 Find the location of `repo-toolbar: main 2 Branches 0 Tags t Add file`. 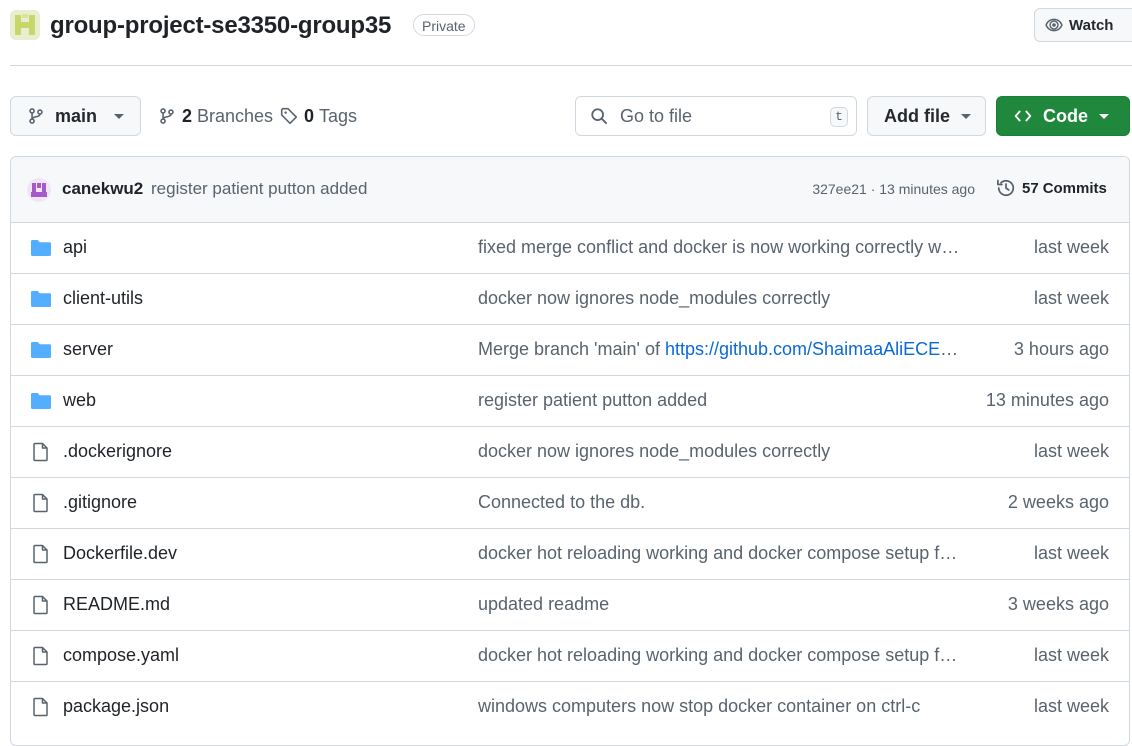

repo-toolbar: main 2 Branches 0 Tags t Add file is located at coordinates (566, 116).